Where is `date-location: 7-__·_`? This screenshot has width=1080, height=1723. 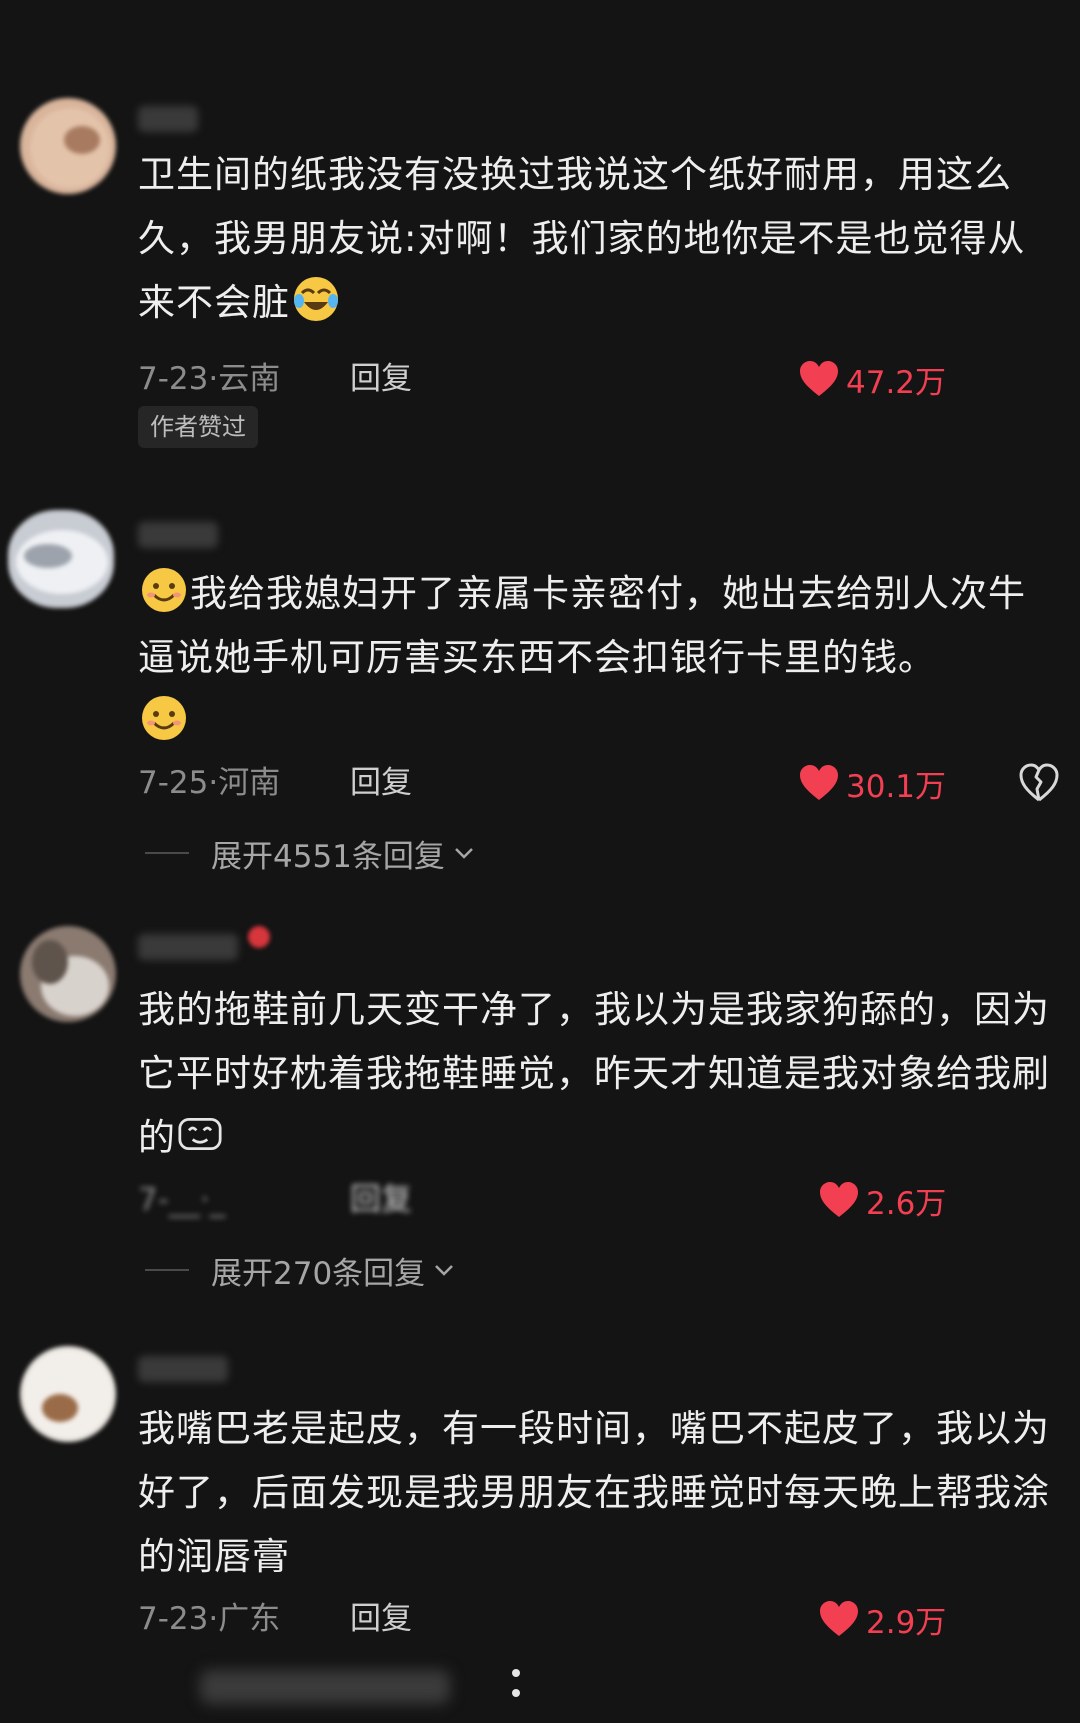
date-location: 7-__·_ is located at coordinates (182, 1200).